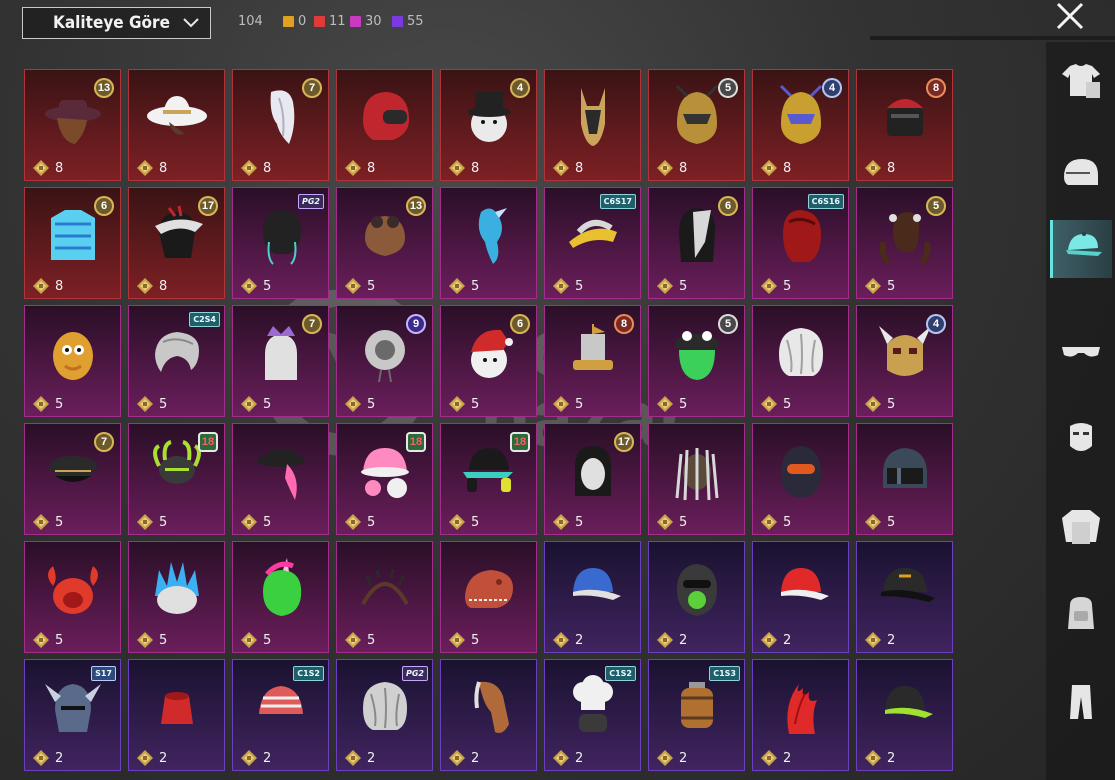  What do you see at coordinates (72, 715) in the screenshot?
I see `inventory-item: S17 2` at bounding box center [72, 715].